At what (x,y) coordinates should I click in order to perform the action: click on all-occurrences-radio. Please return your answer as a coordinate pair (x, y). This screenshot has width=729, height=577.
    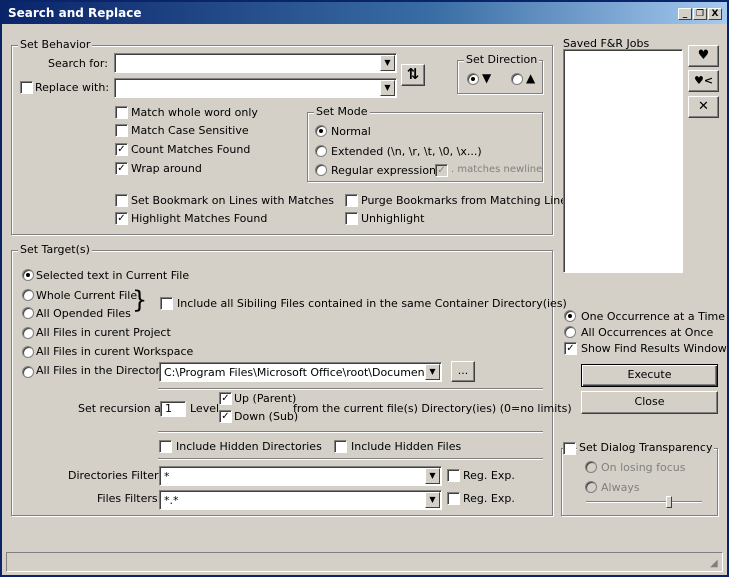
    Looking at the image, I should click on (570, 332).